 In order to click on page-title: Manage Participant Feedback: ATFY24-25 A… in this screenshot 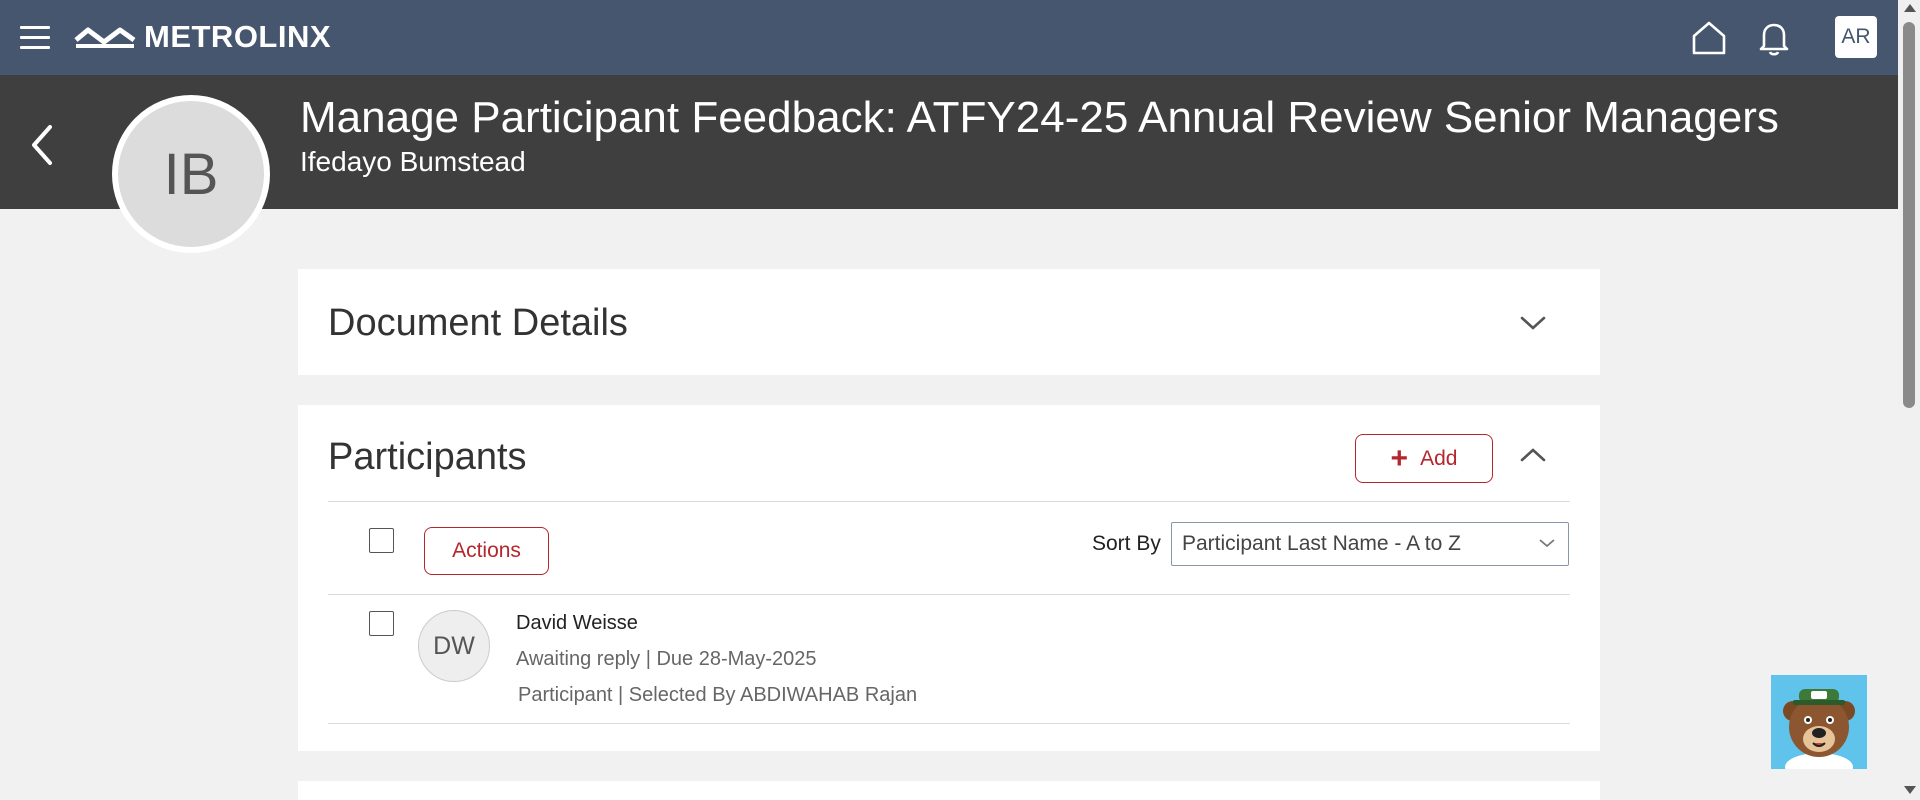, I will do `click(1039, 117)`.